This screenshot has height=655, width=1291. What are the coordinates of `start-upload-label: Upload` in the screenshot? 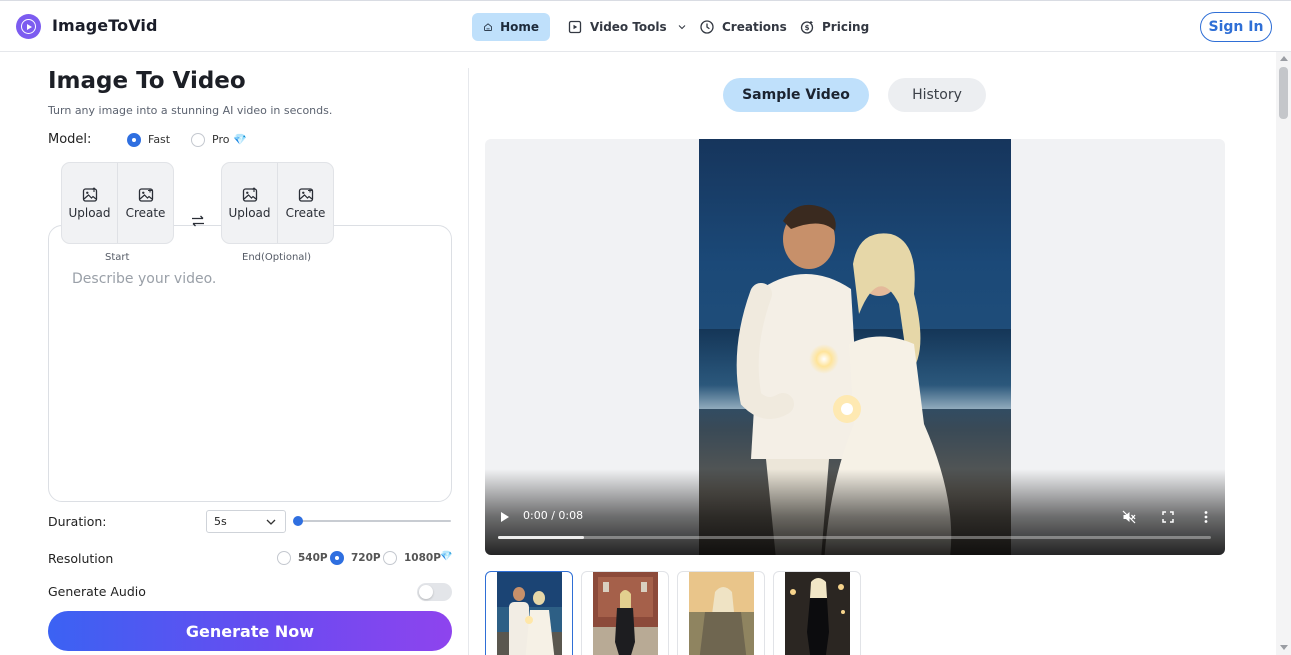 It's located at (89, 212).